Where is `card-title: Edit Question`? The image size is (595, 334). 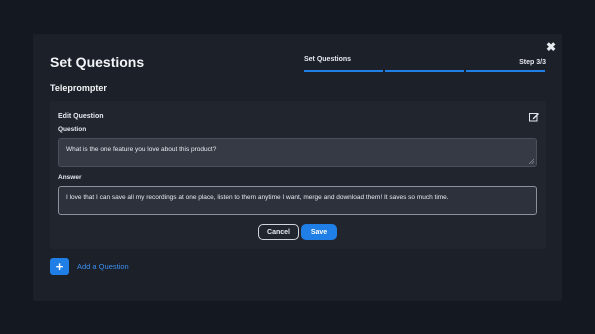 card-title: Edit Question is located at coordinates (81, 116).